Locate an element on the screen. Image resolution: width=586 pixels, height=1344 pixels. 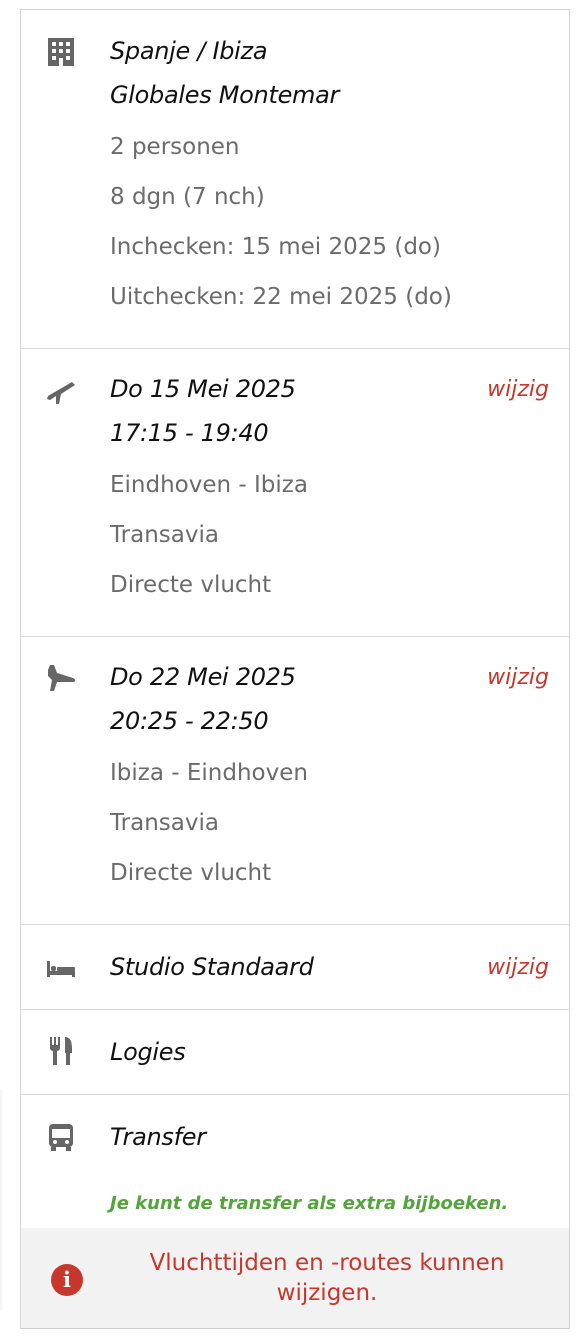
return-route: Ibiza - Eindhoven is located at coordinates (209, 773).